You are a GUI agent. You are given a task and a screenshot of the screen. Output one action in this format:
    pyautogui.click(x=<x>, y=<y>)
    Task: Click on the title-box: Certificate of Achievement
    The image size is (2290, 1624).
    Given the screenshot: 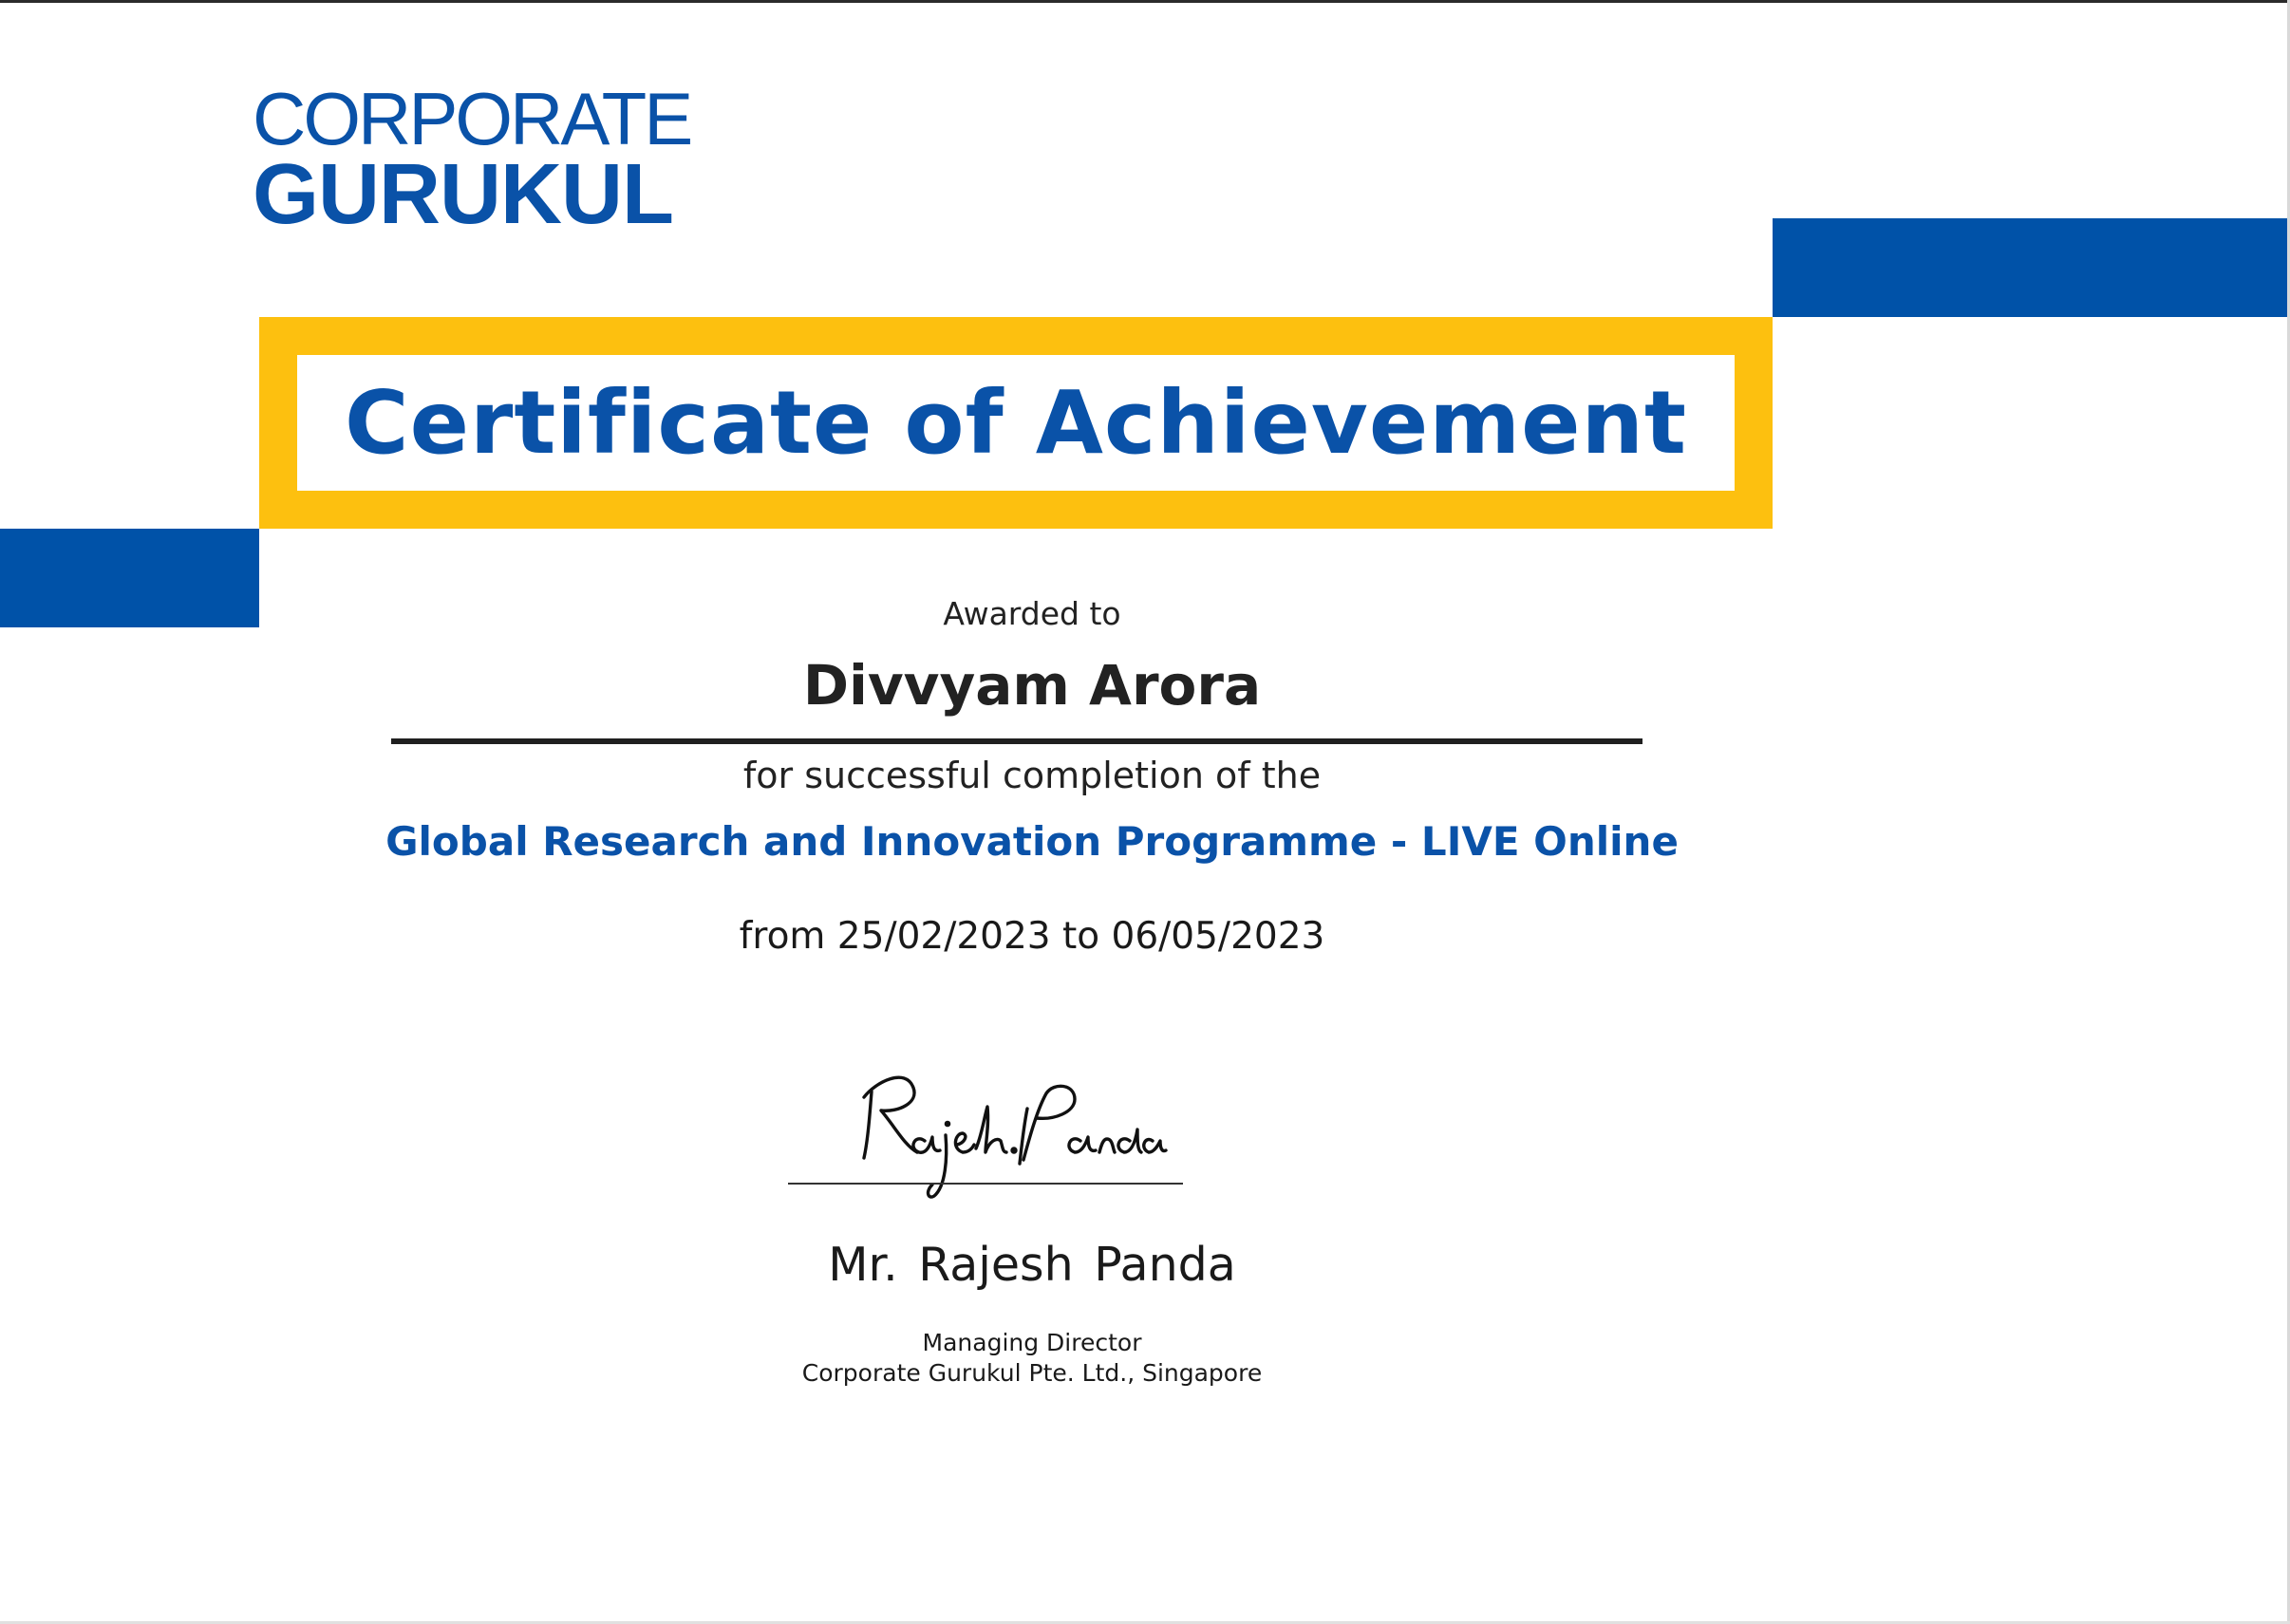 What is the action you would take?
    pyautogui.click(x=1016, y=423)
    